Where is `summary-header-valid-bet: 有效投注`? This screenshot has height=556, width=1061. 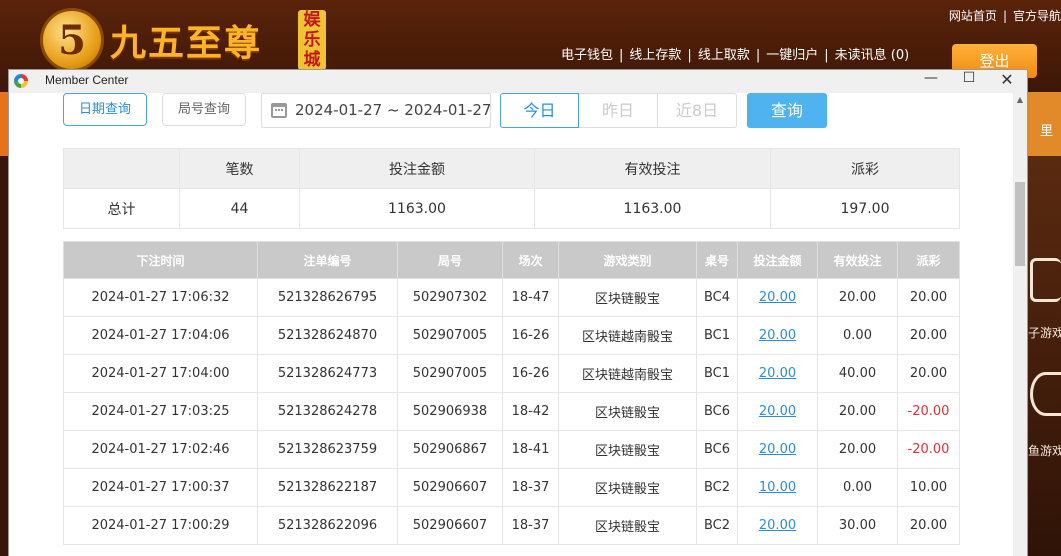
summary-header-valid-bet: 有效投注 is located at coordinates (652, 168).